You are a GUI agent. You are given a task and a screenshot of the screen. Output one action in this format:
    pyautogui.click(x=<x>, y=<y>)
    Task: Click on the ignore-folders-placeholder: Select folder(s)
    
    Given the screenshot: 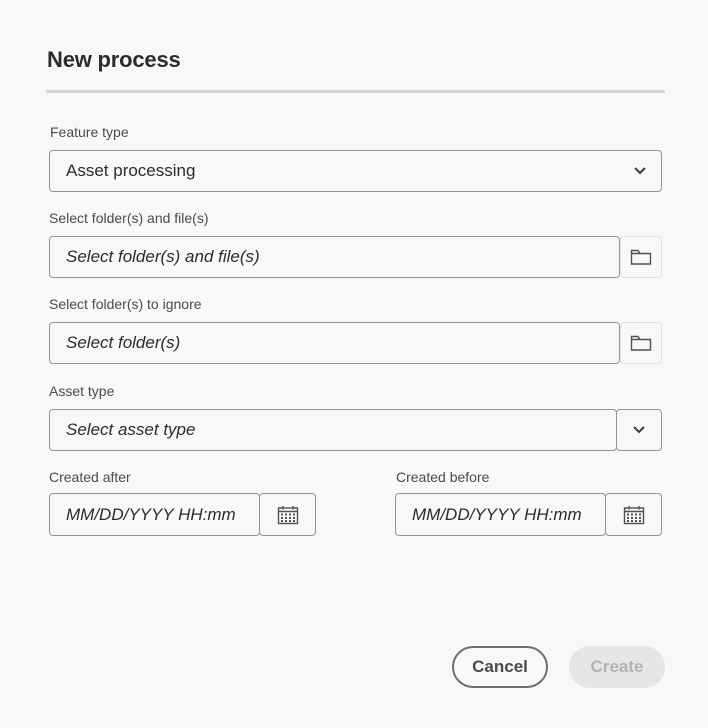 What is the action you would take?
    pyautogui.click(x=123, y=342)
    